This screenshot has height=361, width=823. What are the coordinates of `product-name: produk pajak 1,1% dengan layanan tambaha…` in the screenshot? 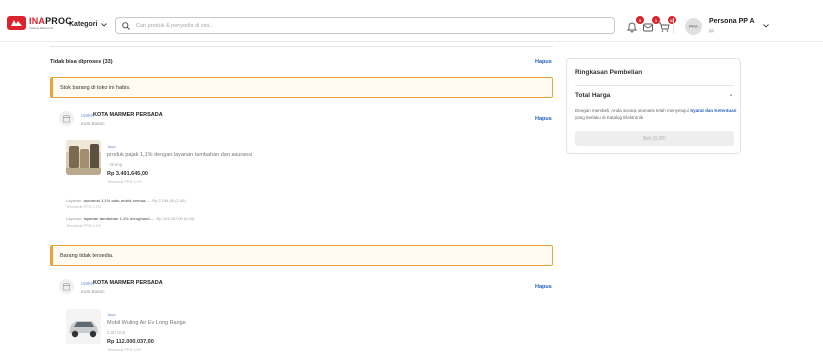 It's located at (179, 155).